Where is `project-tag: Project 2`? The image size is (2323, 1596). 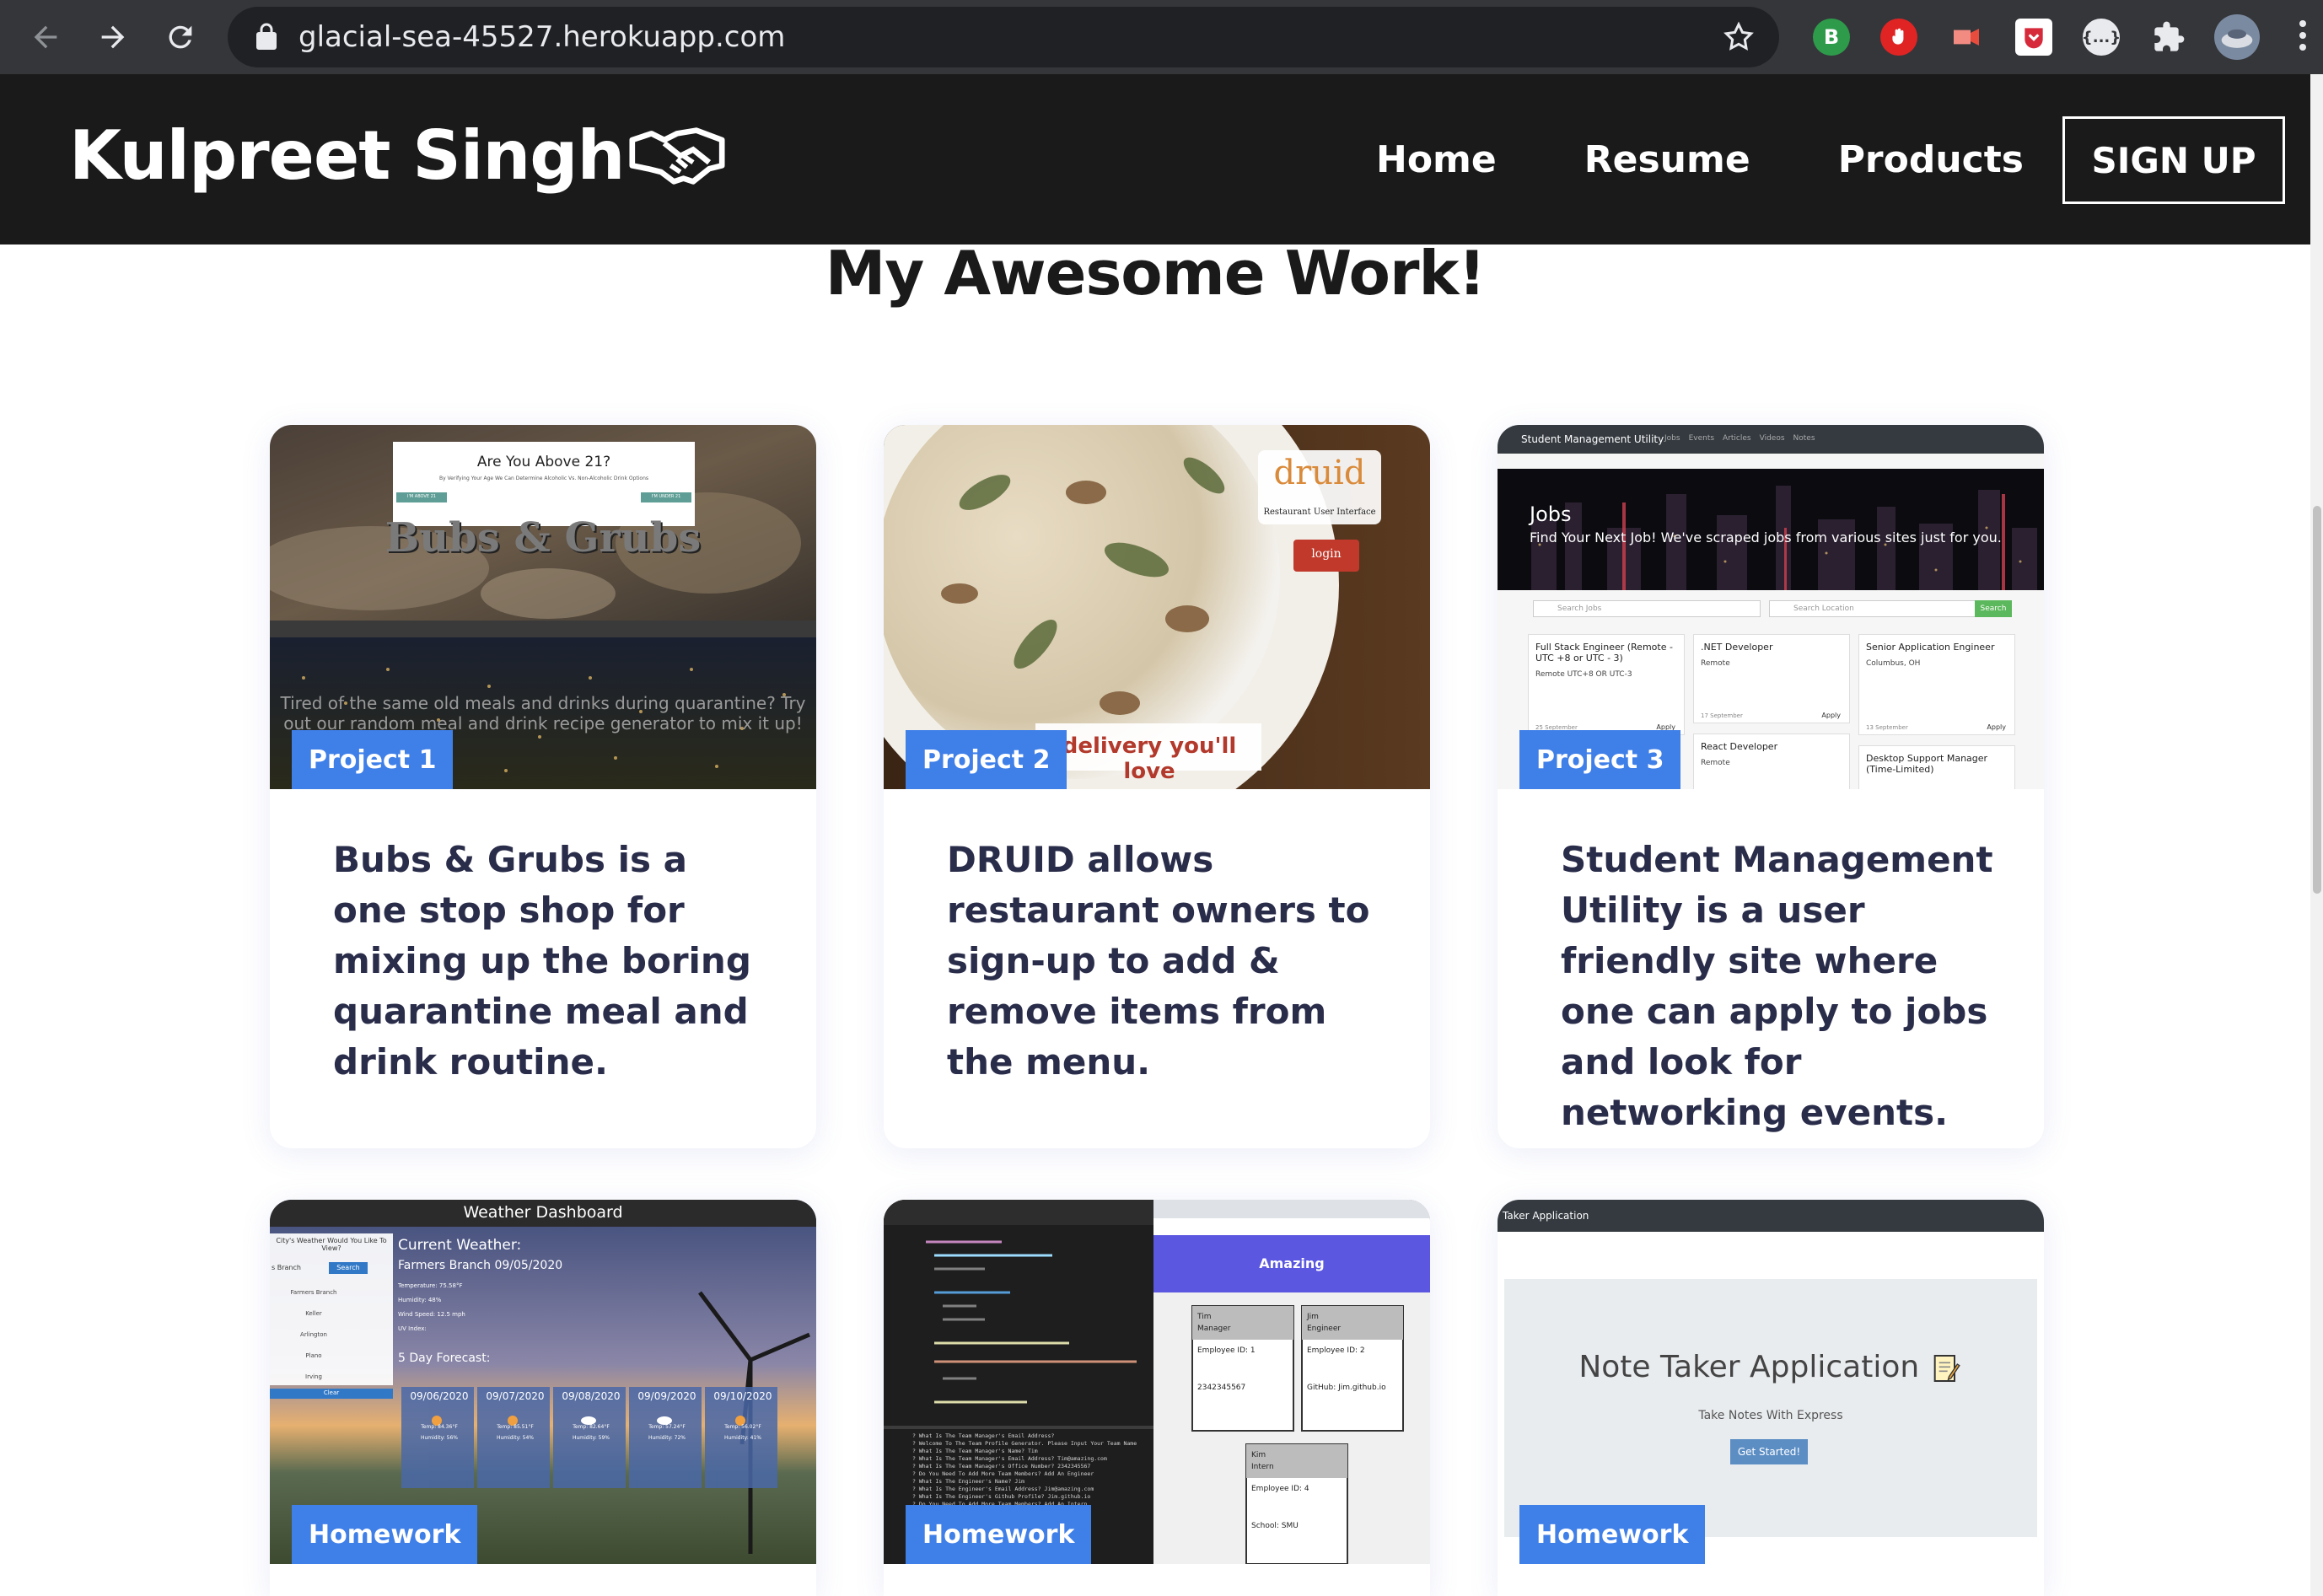 project-tag: Project 2 is located at coordinates (987, 760).